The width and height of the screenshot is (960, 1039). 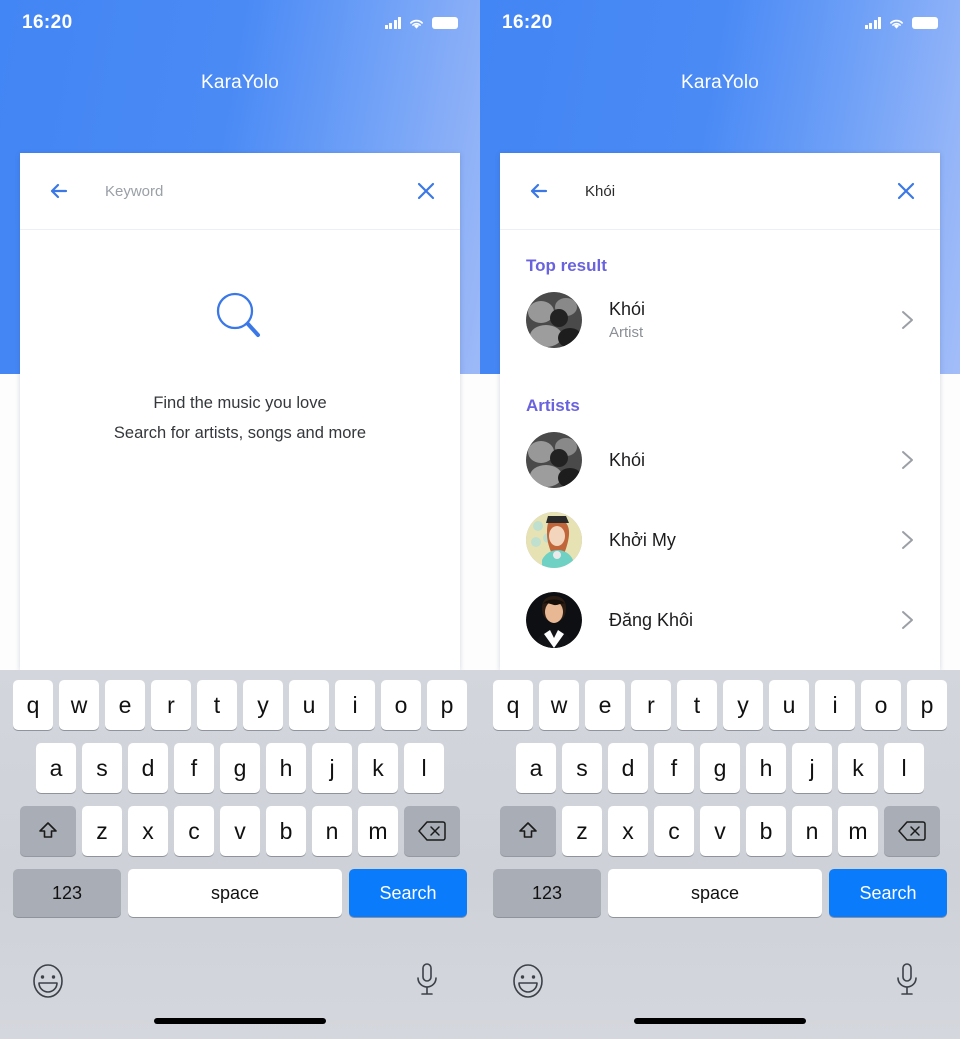 What do you see at coordinates (725, 191) in the screenshot?
I see `search-input: Khói` at bounding box center [725, 191].